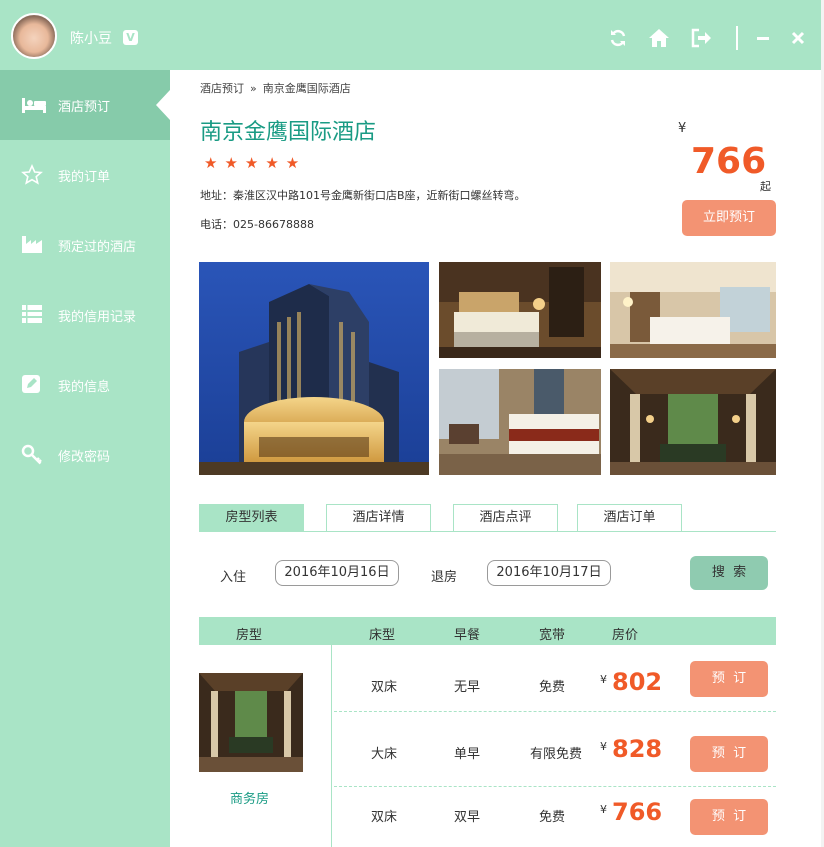 This screenshot has width=824, height=847. What do you see at coordinates (444, 577) in the screenshot?
I see `checkout-label: 退房` at bounding box center [444, 577].